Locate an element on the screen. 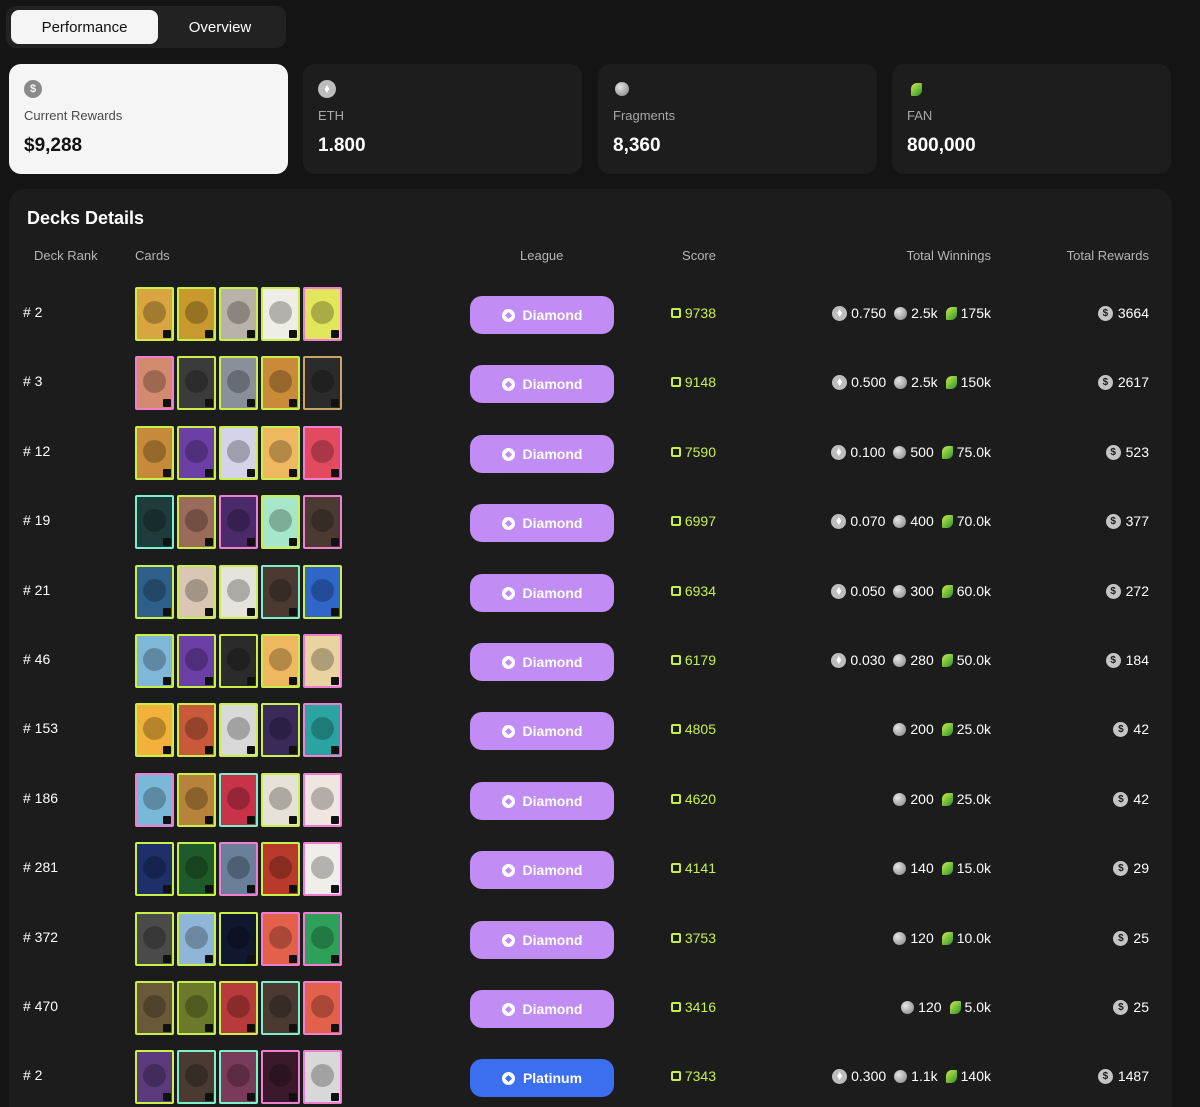 Image resolution: width=1200 pixels, height=1107 pixels. table-row: # 281 Diamond 4141 140 15.0k $29 is located at coordinates (590, 870).